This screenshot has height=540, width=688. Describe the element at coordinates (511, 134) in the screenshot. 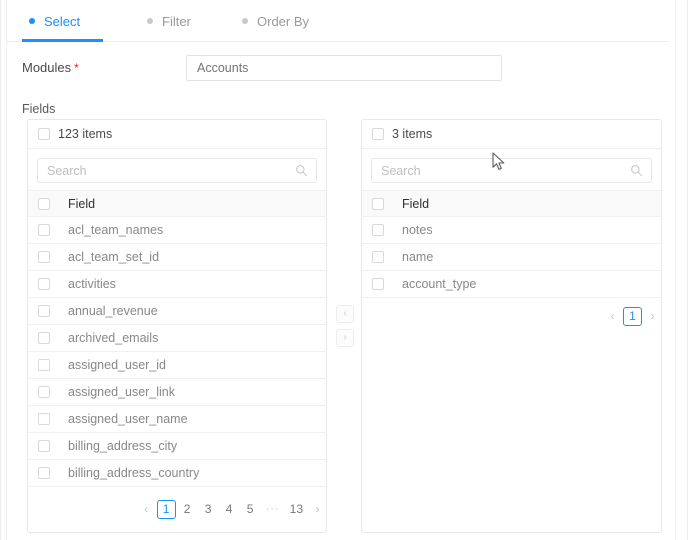

I see `right-panel-header: 3 items` at that location.